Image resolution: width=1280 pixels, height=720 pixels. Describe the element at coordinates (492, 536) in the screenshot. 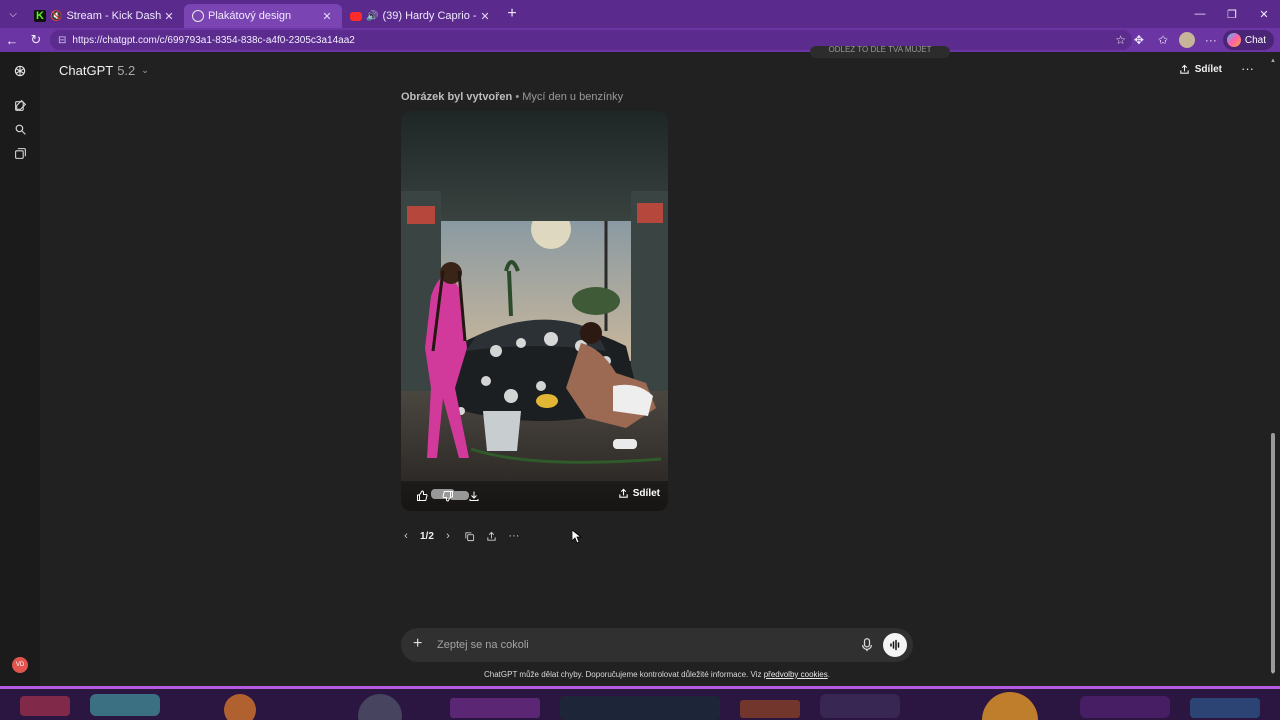

I see `share-icon` at that location.